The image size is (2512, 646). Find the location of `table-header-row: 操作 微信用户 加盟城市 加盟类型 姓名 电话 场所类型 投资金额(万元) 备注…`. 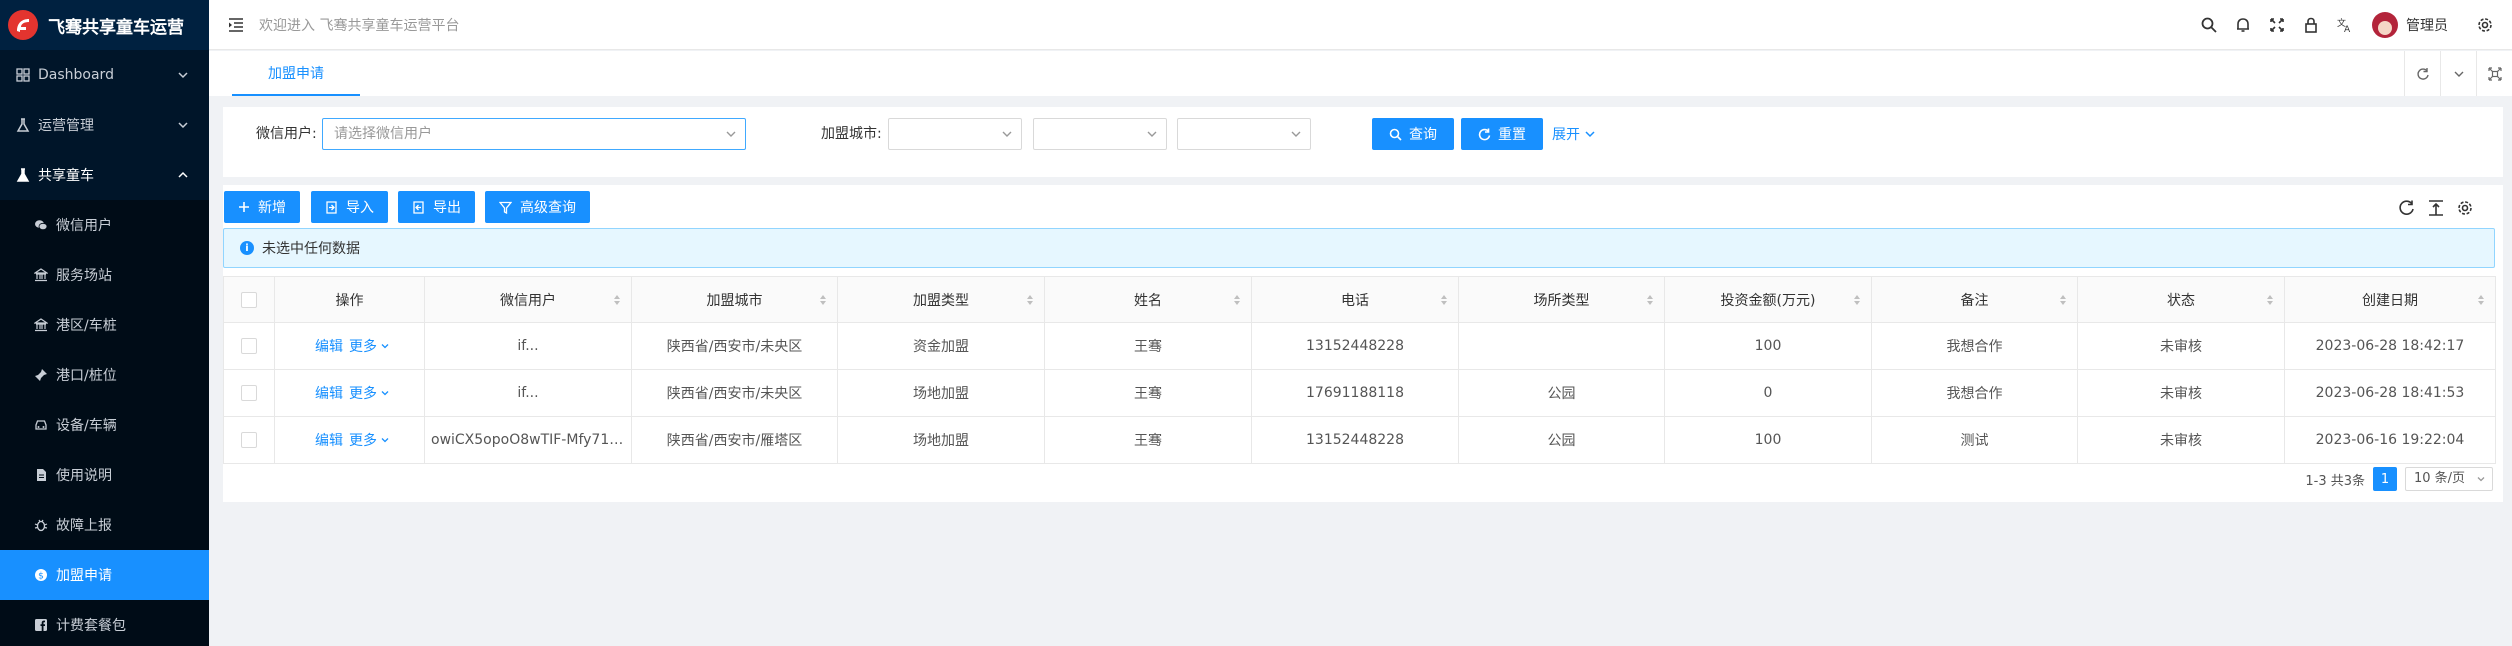

table-header-row: 操作 微信用户 加盟城市 加盟类型 姓名 电话 场所类型 投资金额(万元) 备注… is located at coordinates (1359, 299).